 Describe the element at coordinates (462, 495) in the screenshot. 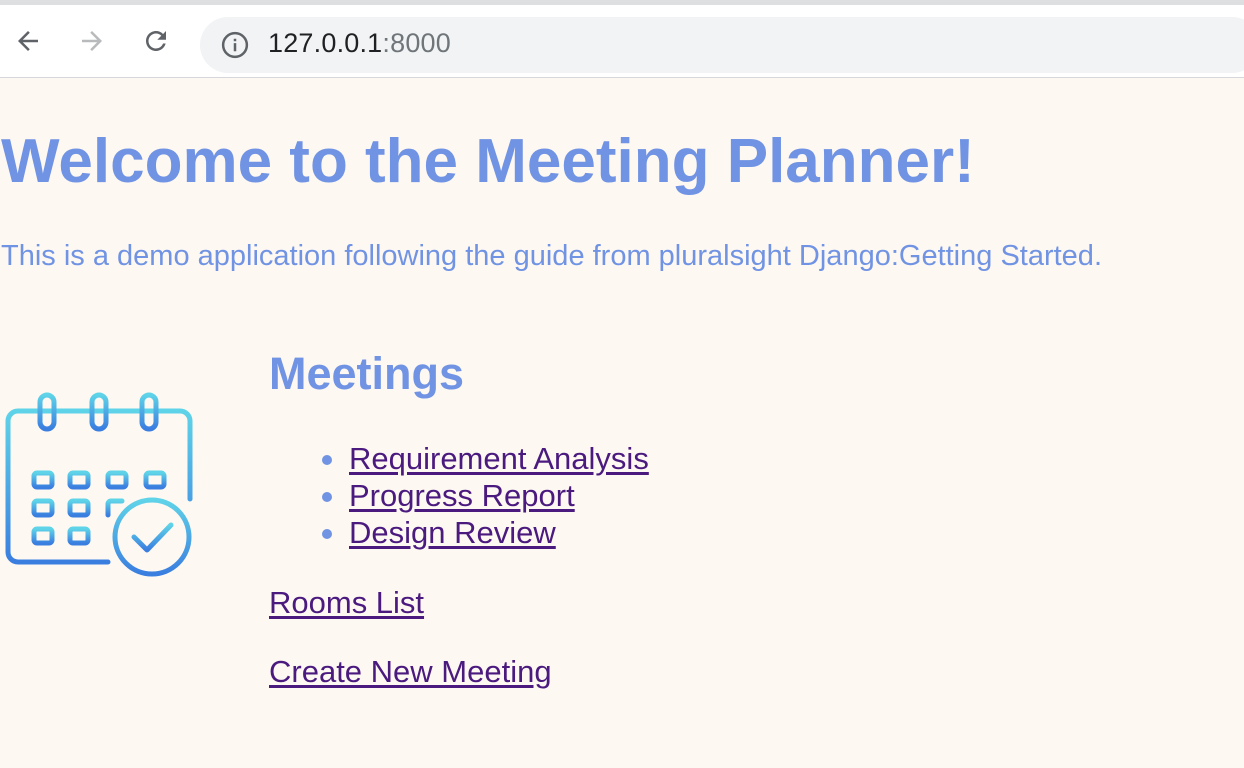

I see `meeting-link-progress-report: Progress Report` at that location.